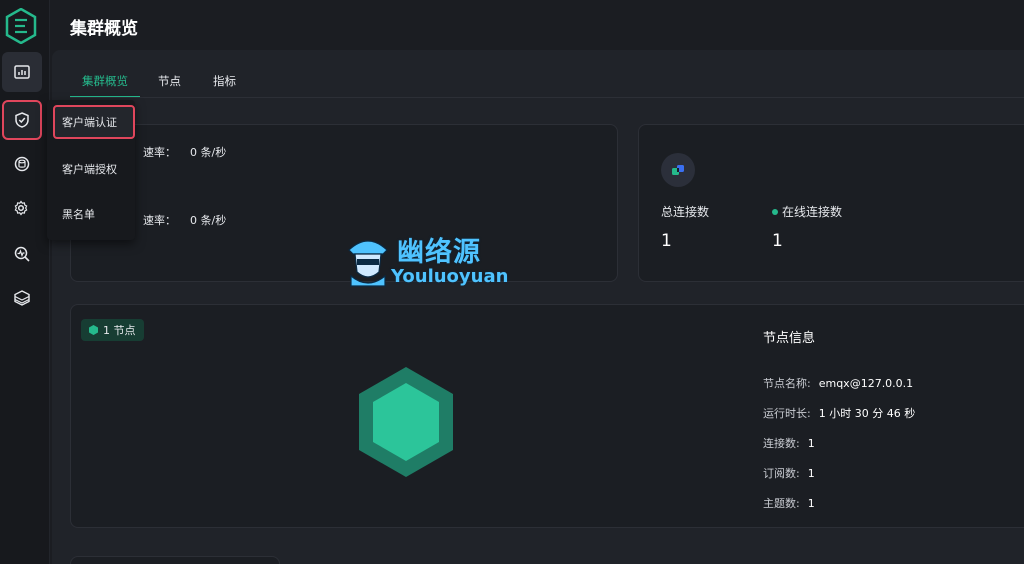 Image resolution: width=1024 pixels, height=564 pixels. What do you see at coordinates (159, 220) in the screenshot?
I see `outgoing-rate-label: 速率：` at bounding box center [159, 220].